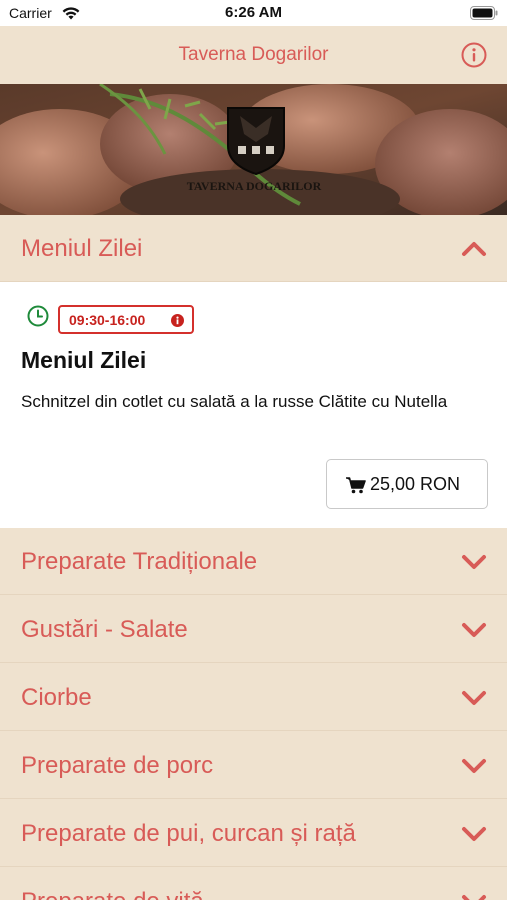 This screenshot has width=507, height=900. Describe the element at coordinates (117, 765) in the screenshot. I see `section-label: Preparate de porc` at that location.